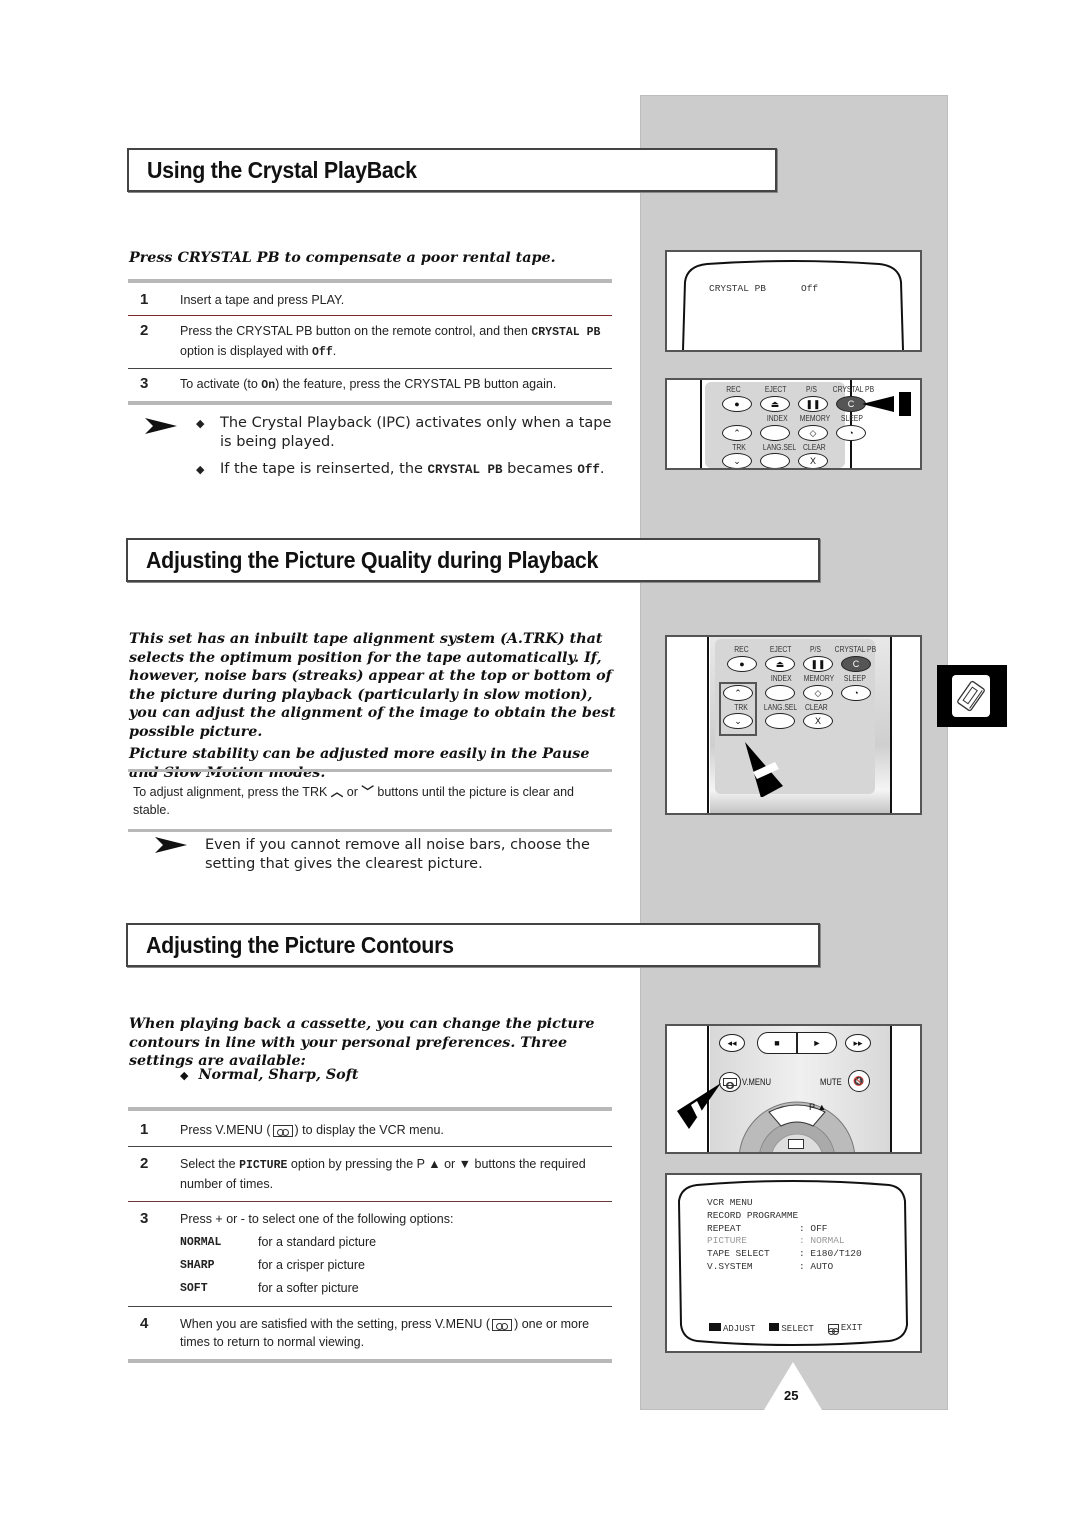 The width and height of the screenshot is (1080, 1525). Describe the element at coordinates (817, 1107) in the screenshot. I see `p-up-button: P ▲` at that location.